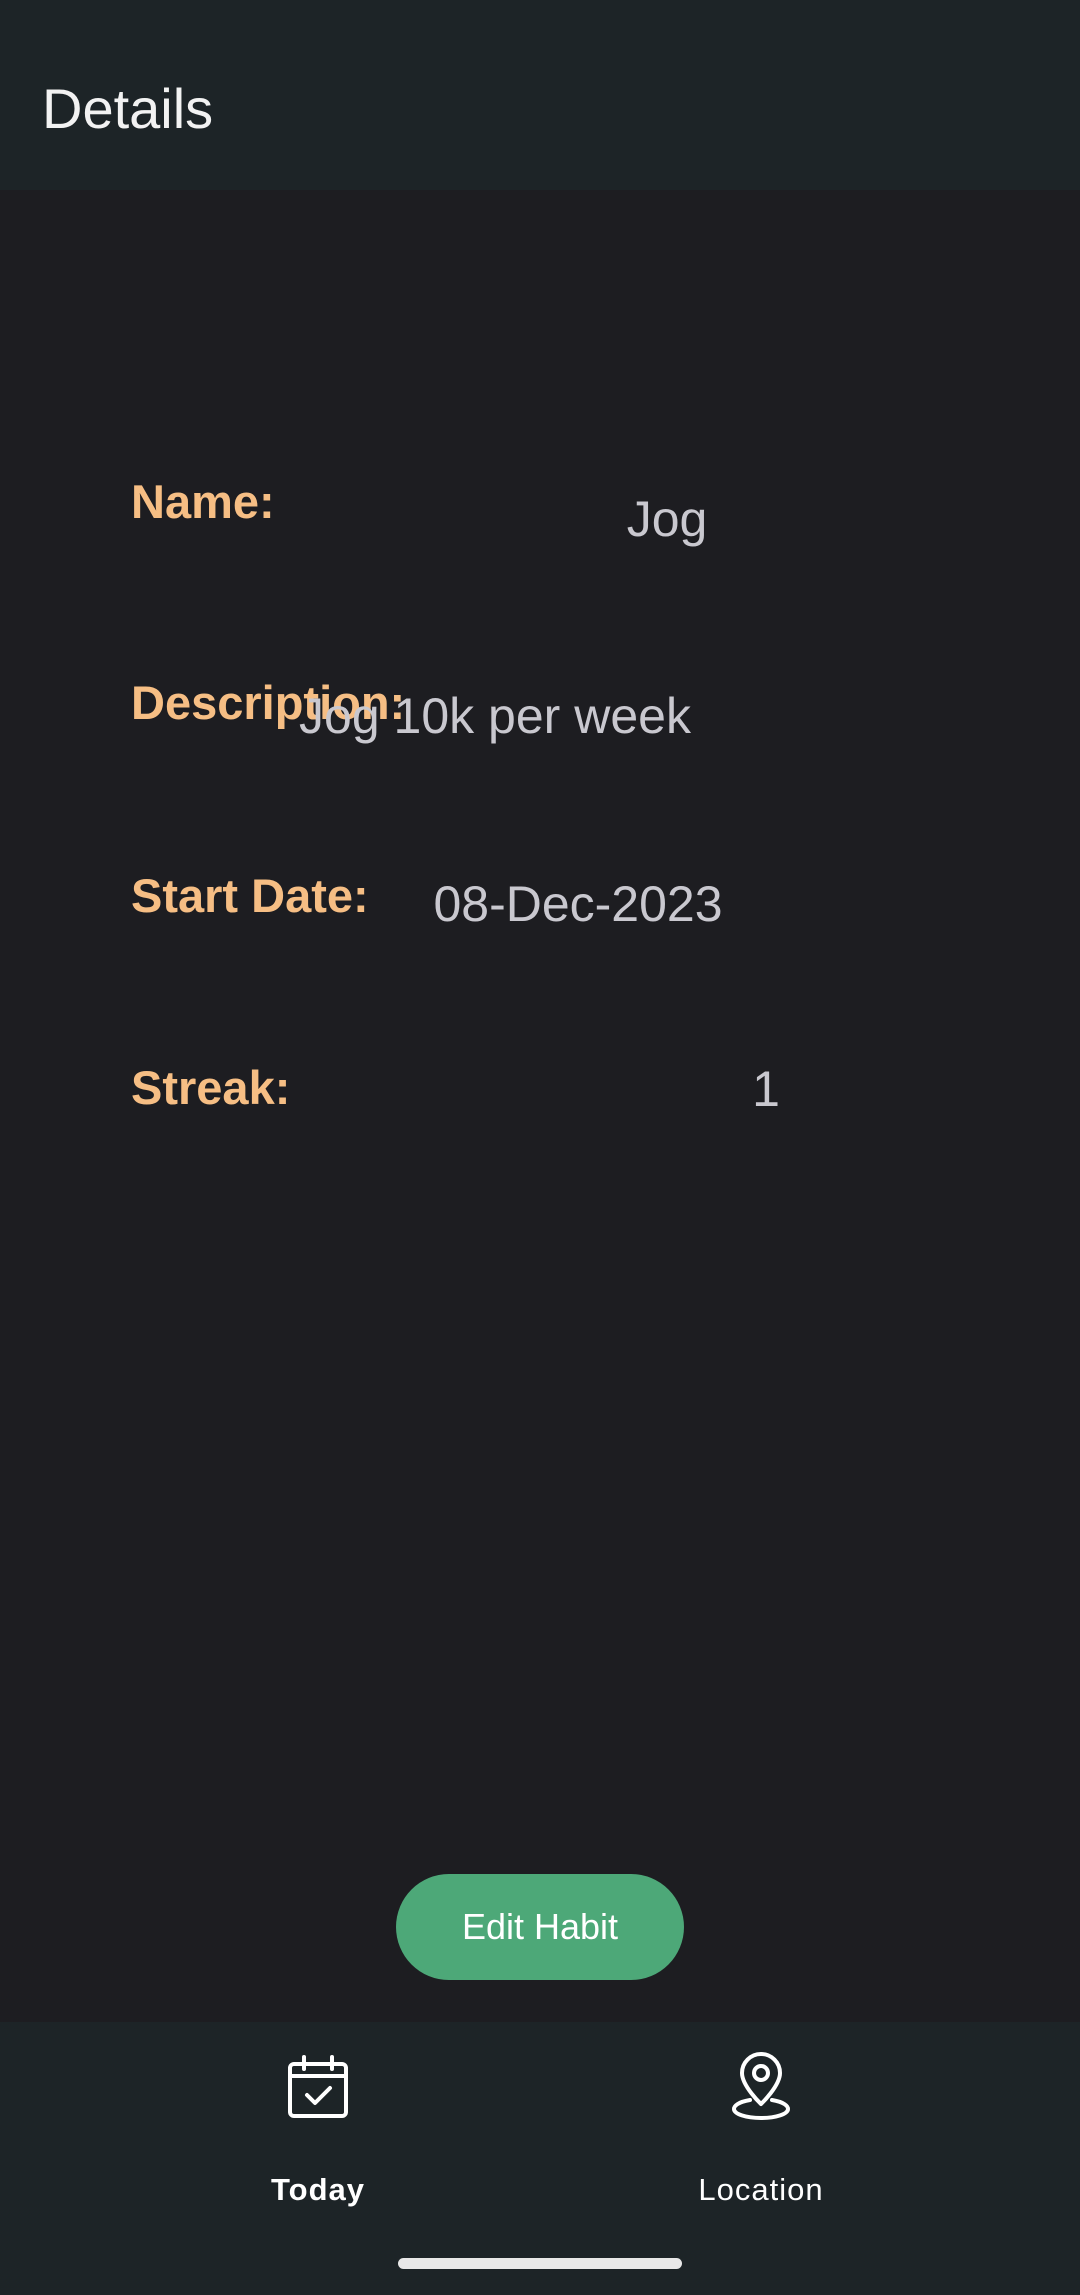 The width and height of the screenshot is (1080, 2295). I want to click on name-label: Name:, so click(203, 501).